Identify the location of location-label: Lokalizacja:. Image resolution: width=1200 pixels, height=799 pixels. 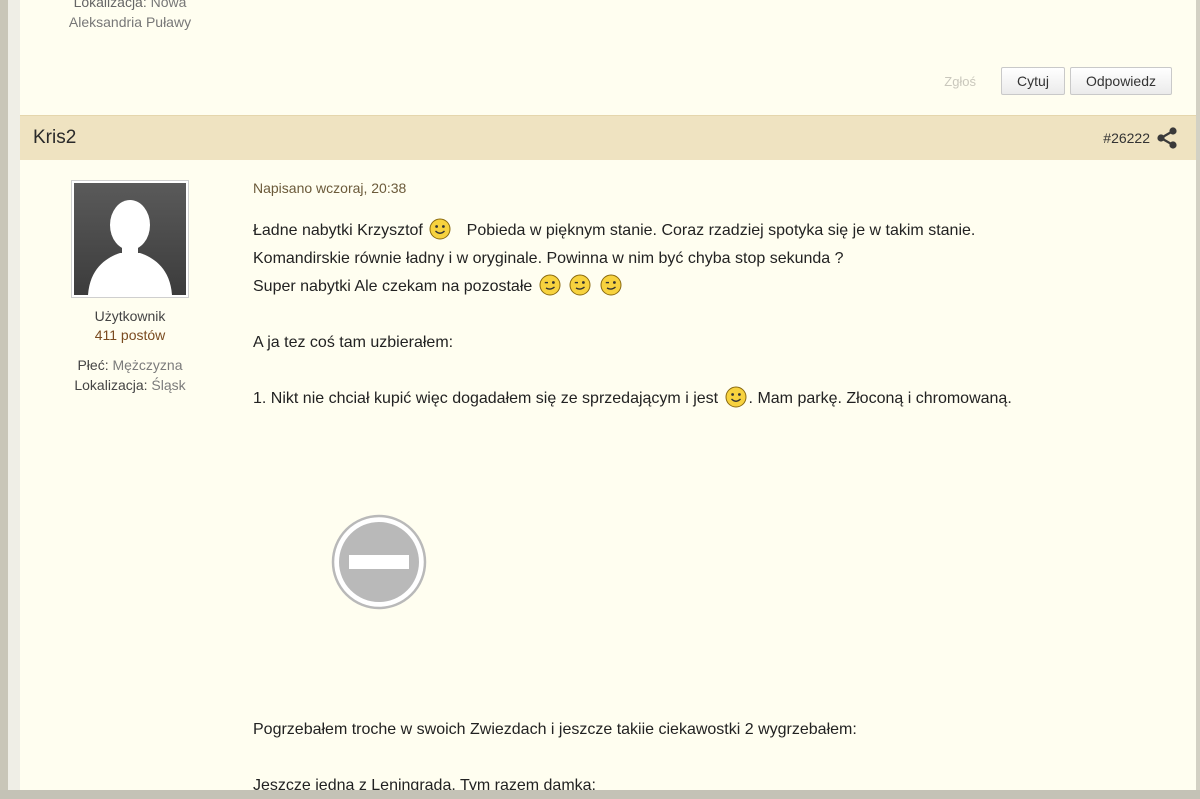
(111, 385).